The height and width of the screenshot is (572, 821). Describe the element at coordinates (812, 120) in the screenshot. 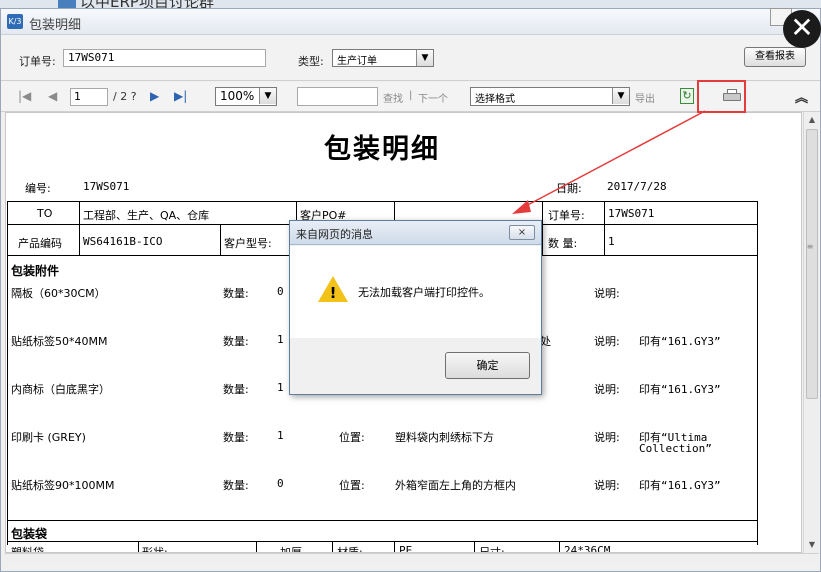

I see `scroll-up-icon: ▲` at that location.